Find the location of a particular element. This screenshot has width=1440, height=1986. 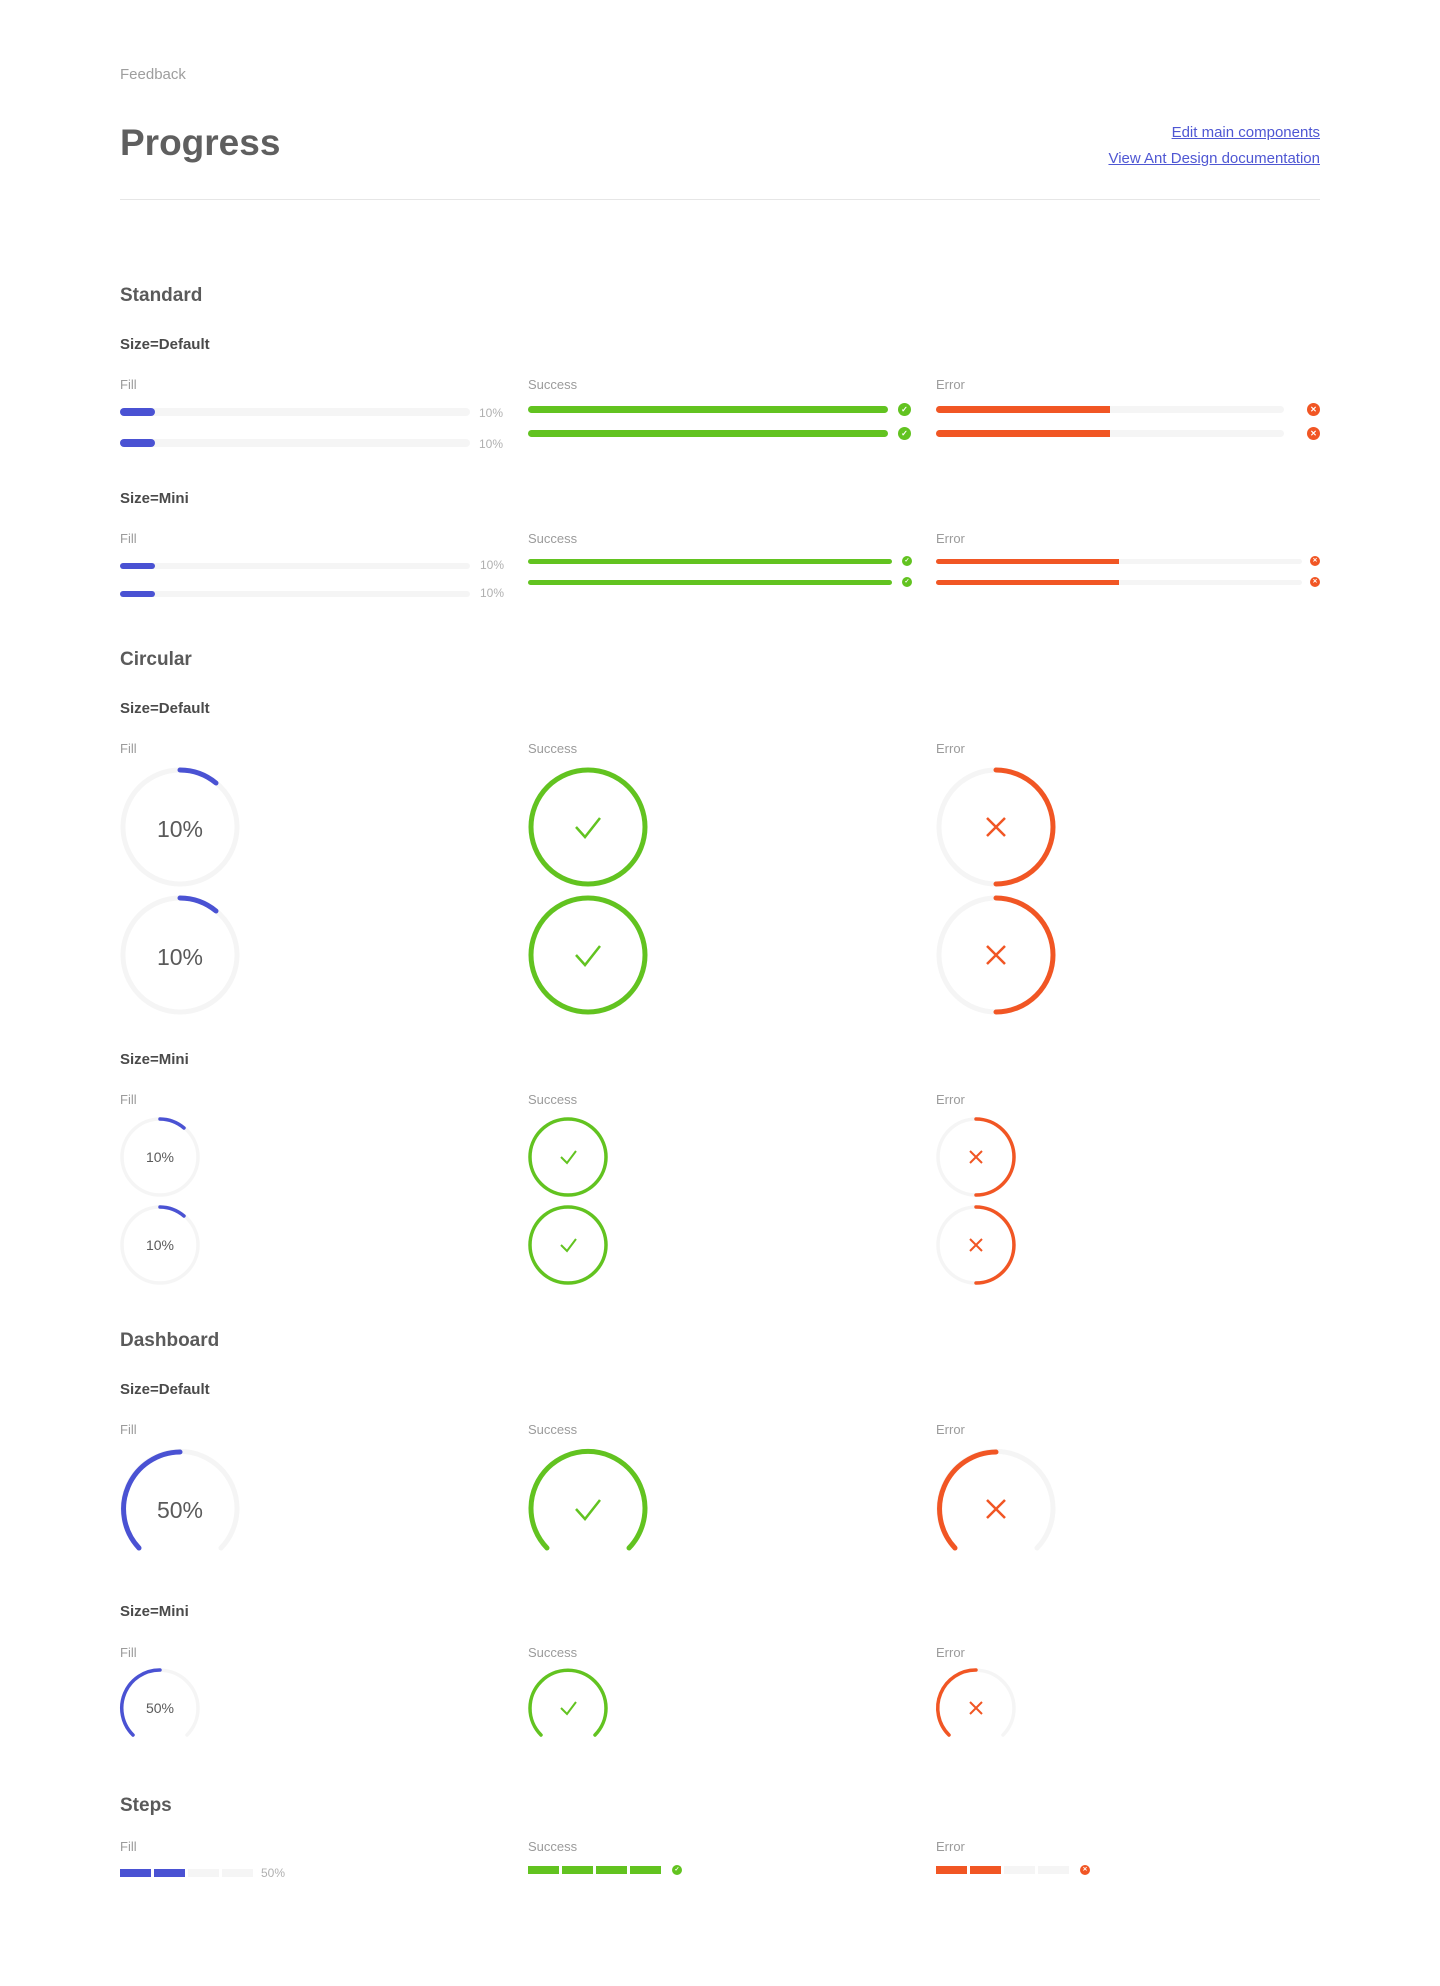

check-icon: ✓ is located at coordinates (677, 1870).